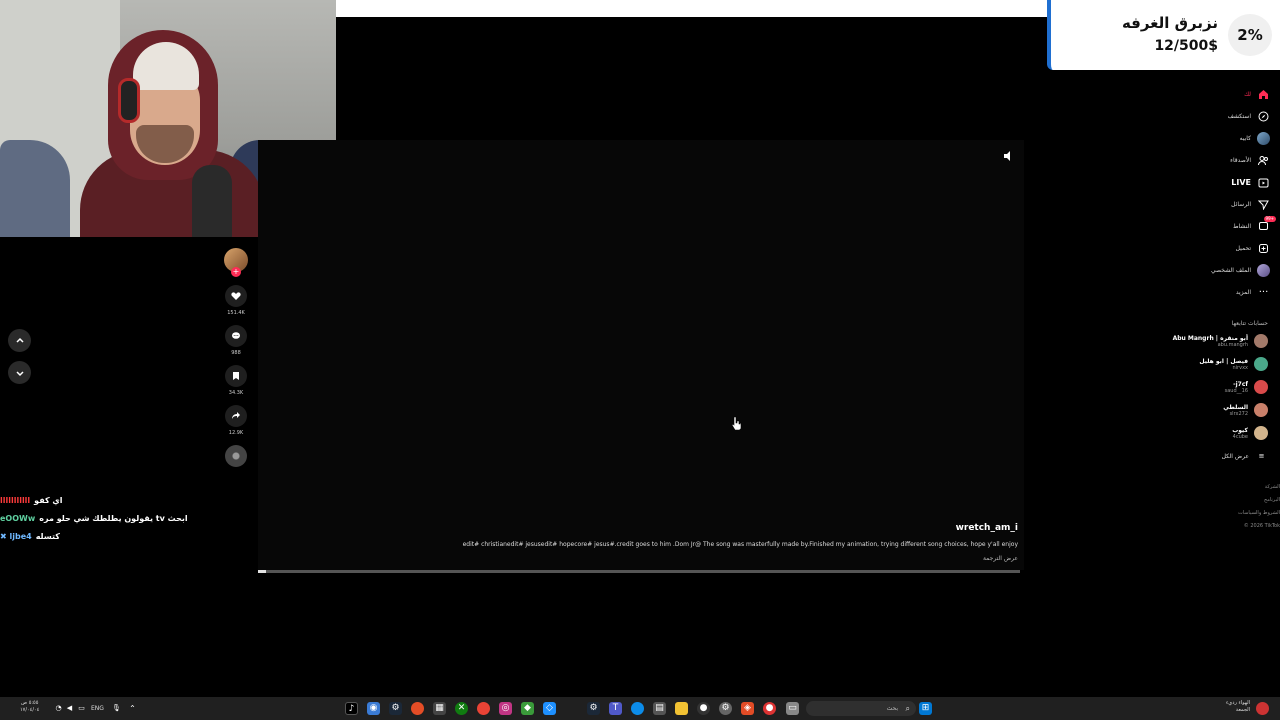 The height and width of the screenshot is (720, 1280). Describe the element at coordinates (81, 708) in the screenshot. I see `battery-icon: ▭` at that location.